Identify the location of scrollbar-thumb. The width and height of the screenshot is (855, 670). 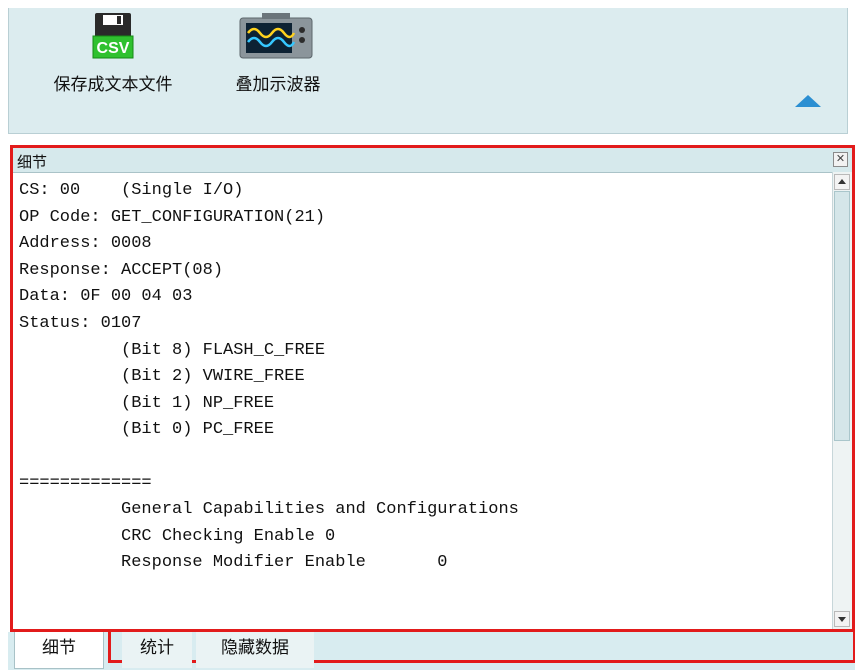
(842, 316).